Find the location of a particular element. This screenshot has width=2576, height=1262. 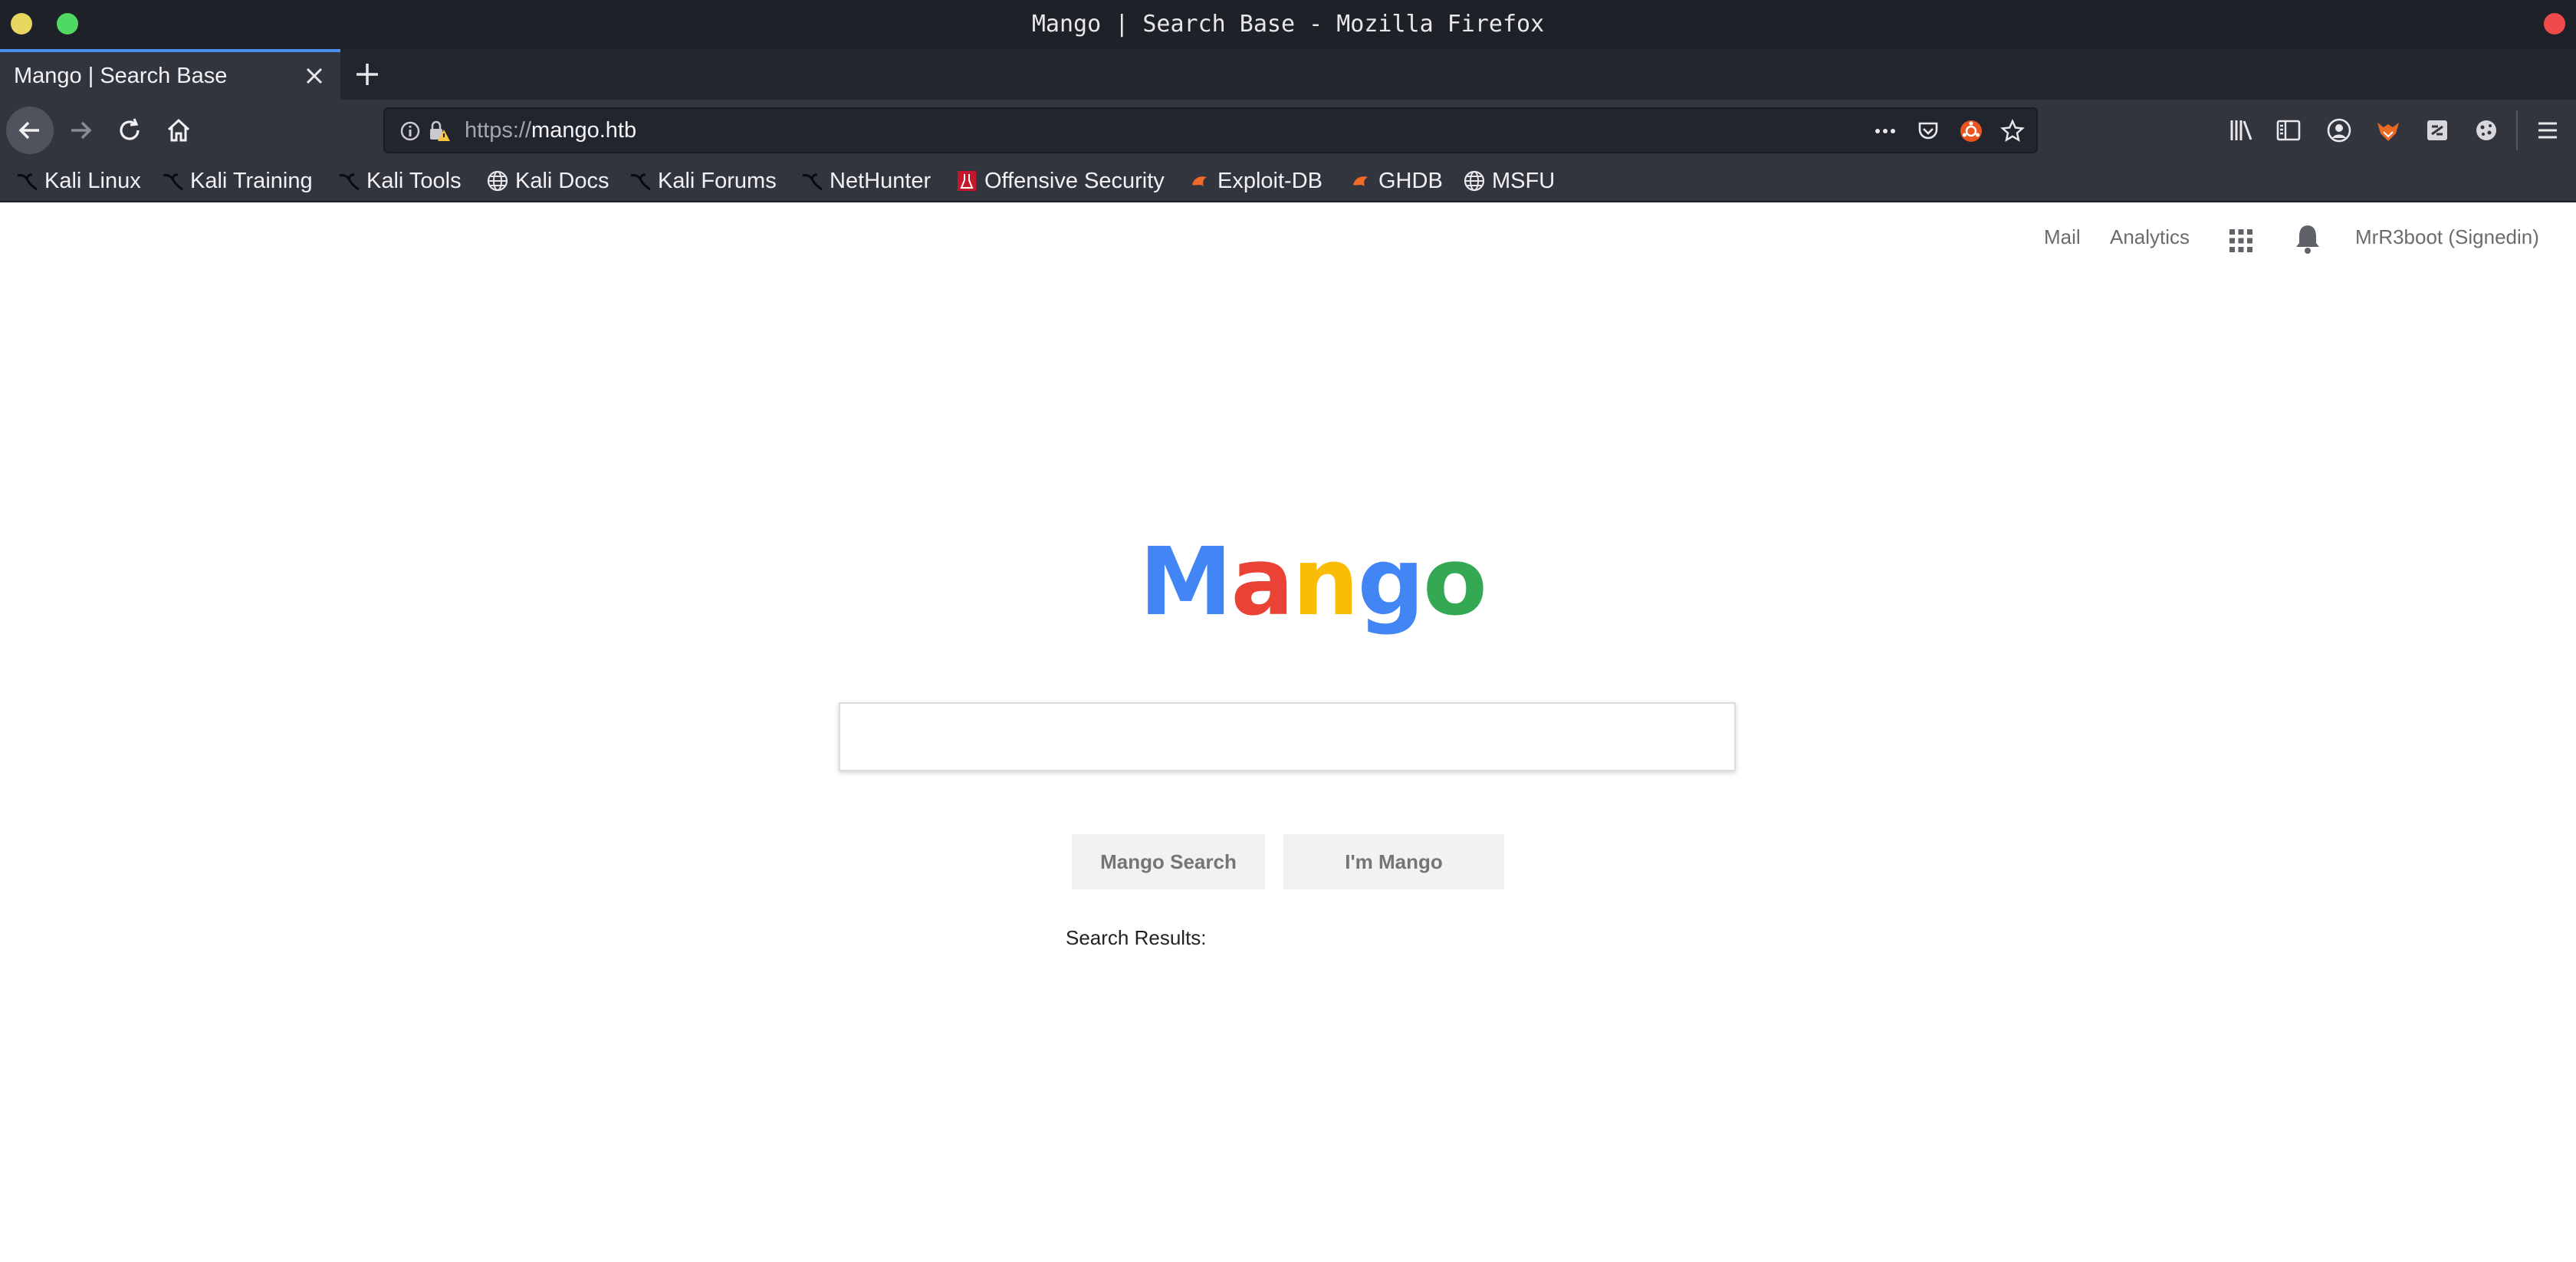

bookmark-msfu: MSFU is located at coordinates (1509, 181).